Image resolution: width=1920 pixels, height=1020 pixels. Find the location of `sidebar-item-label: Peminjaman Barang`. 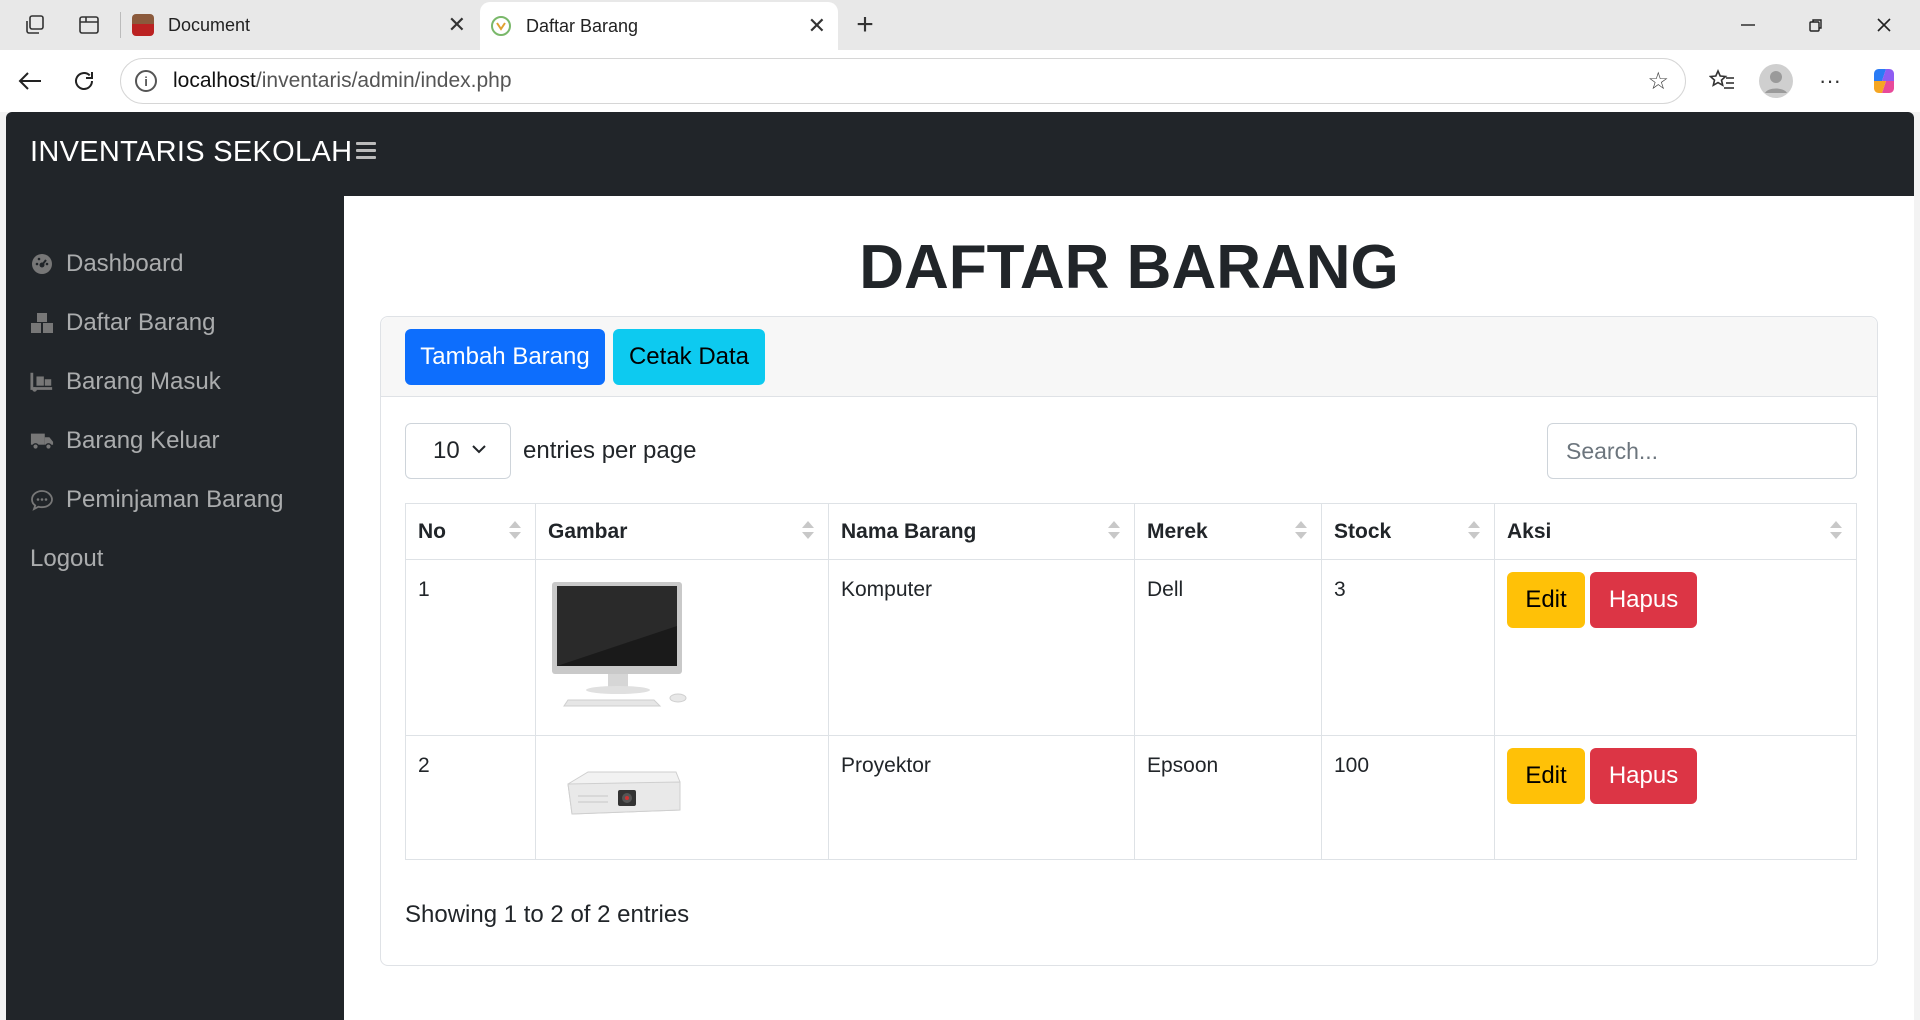

sidebar-item-label: Peminjaman Barang is located at coordinates (175, 499).